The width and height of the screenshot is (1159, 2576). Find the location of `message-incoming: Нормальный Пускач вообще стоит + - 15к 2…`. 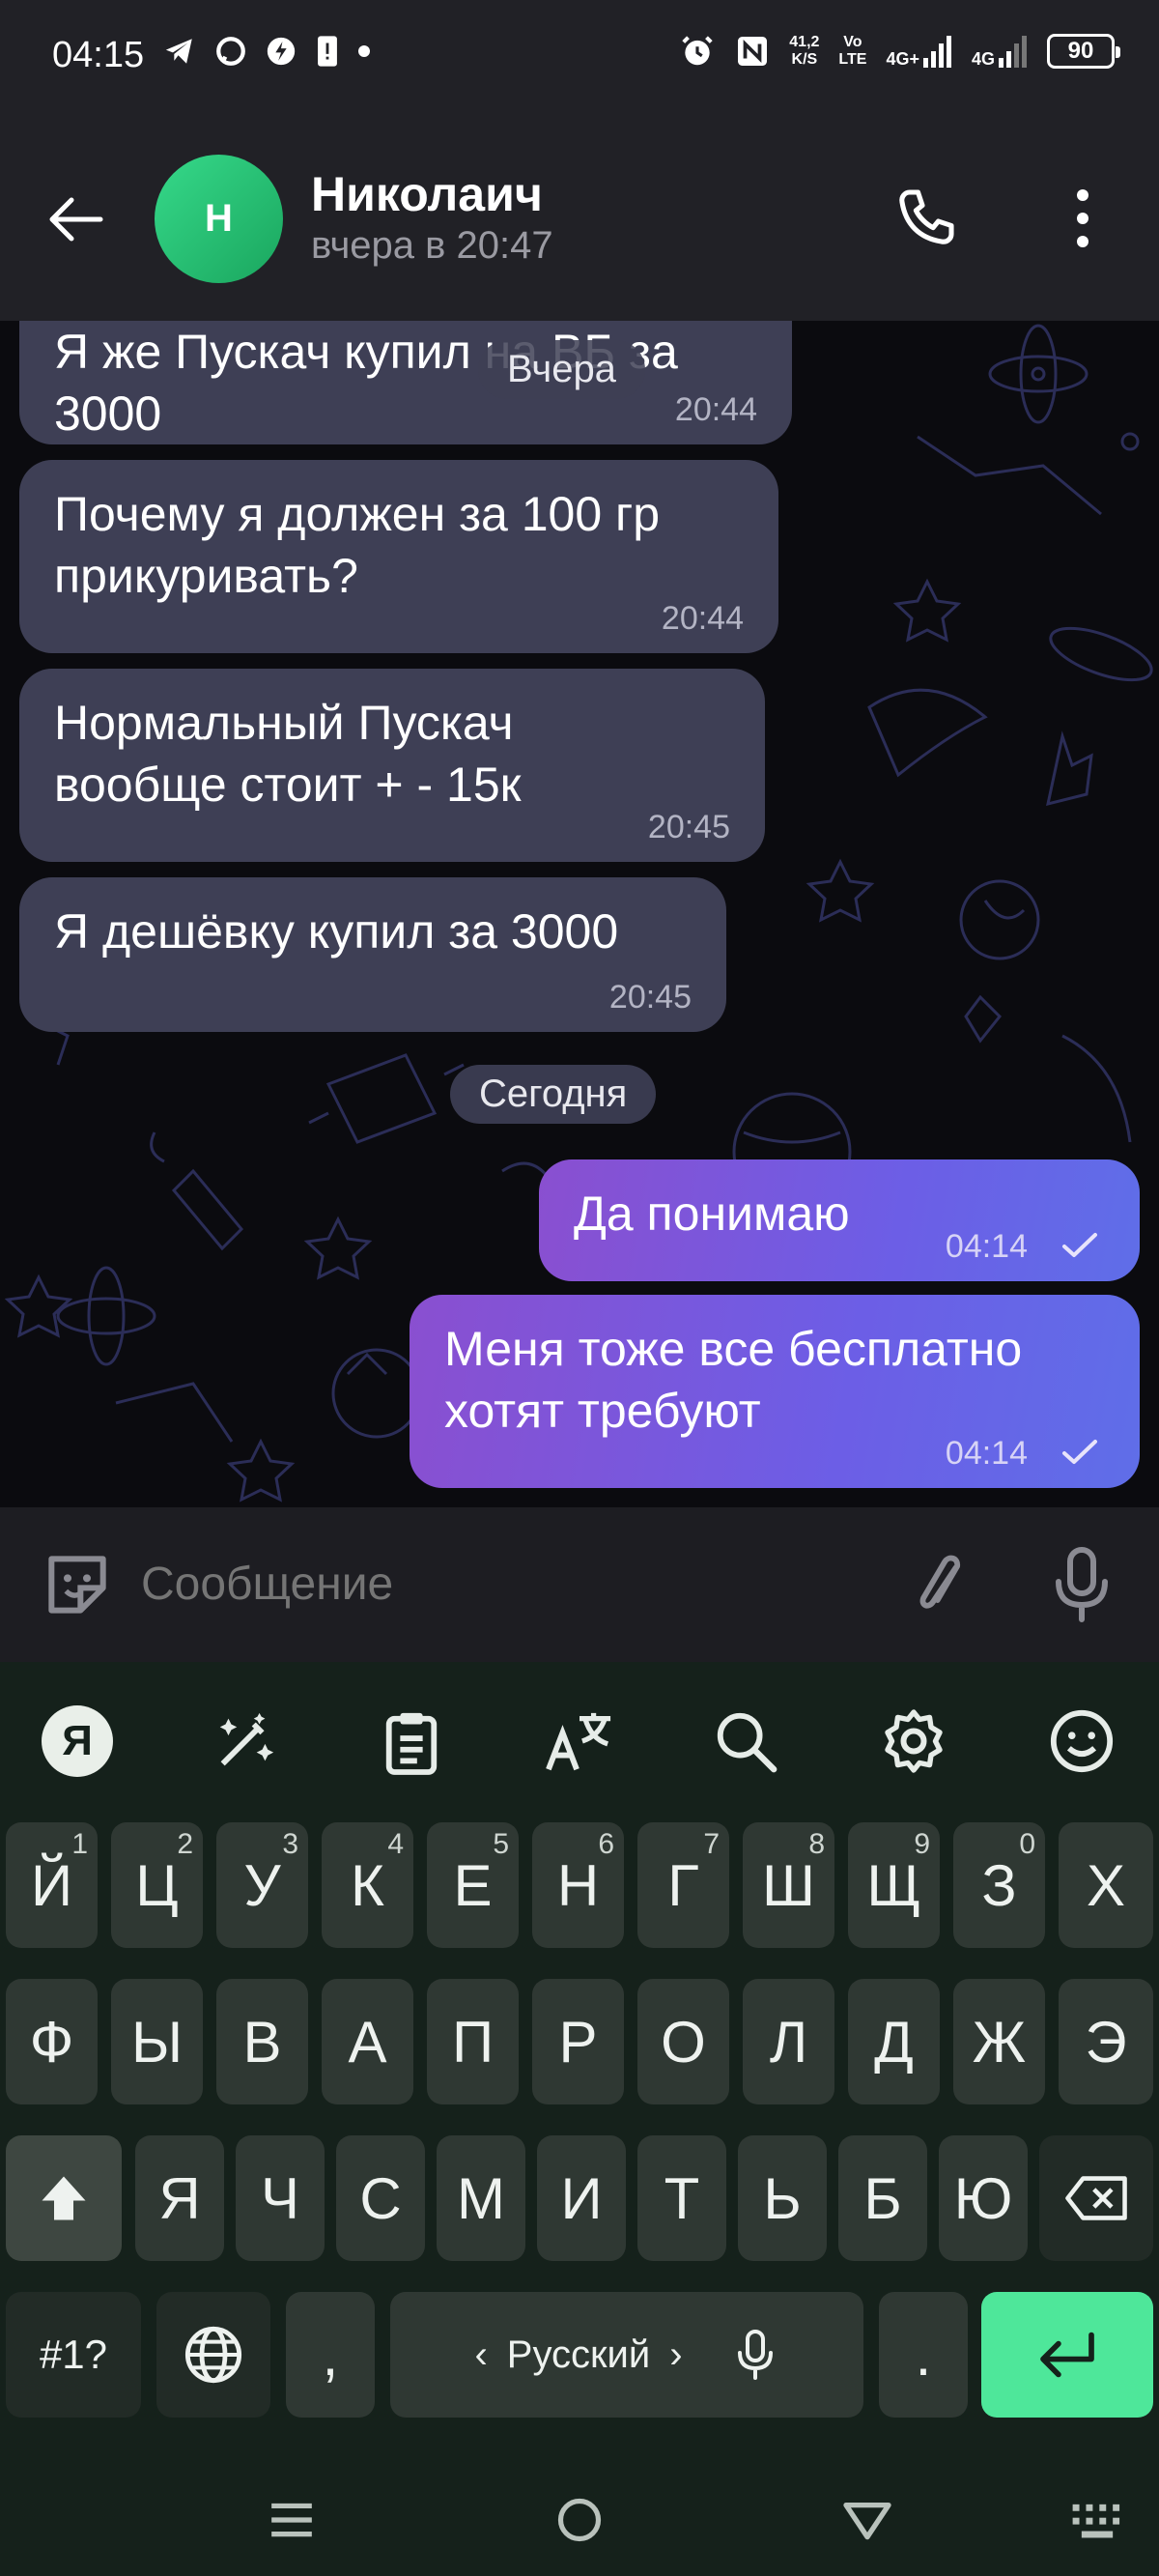

message-incoming: Нормальный Пускач вообще стоит + - 15к 2… is located at coordinates (392, 766).